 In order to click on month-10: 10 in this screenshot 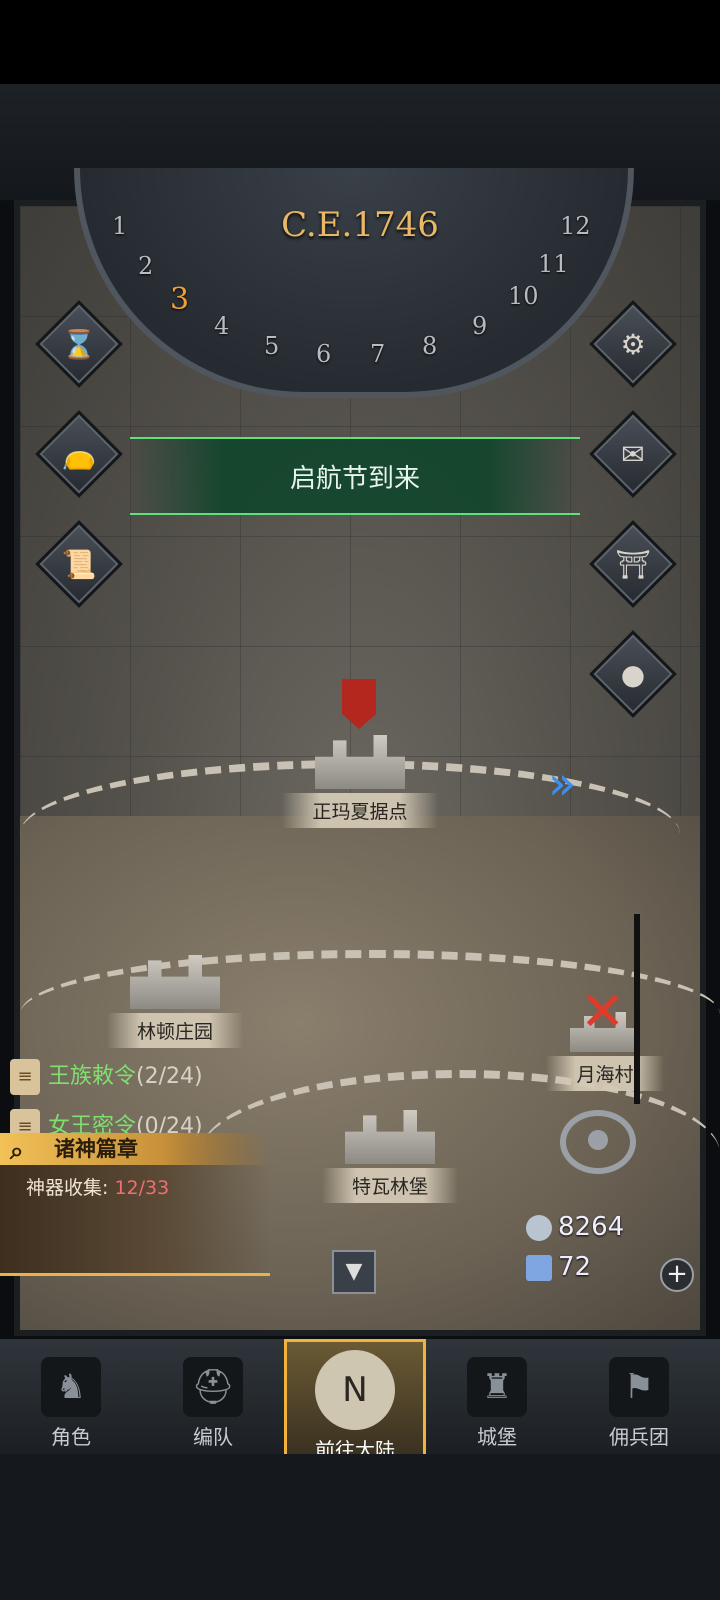, I will do `click(523, 296)`.